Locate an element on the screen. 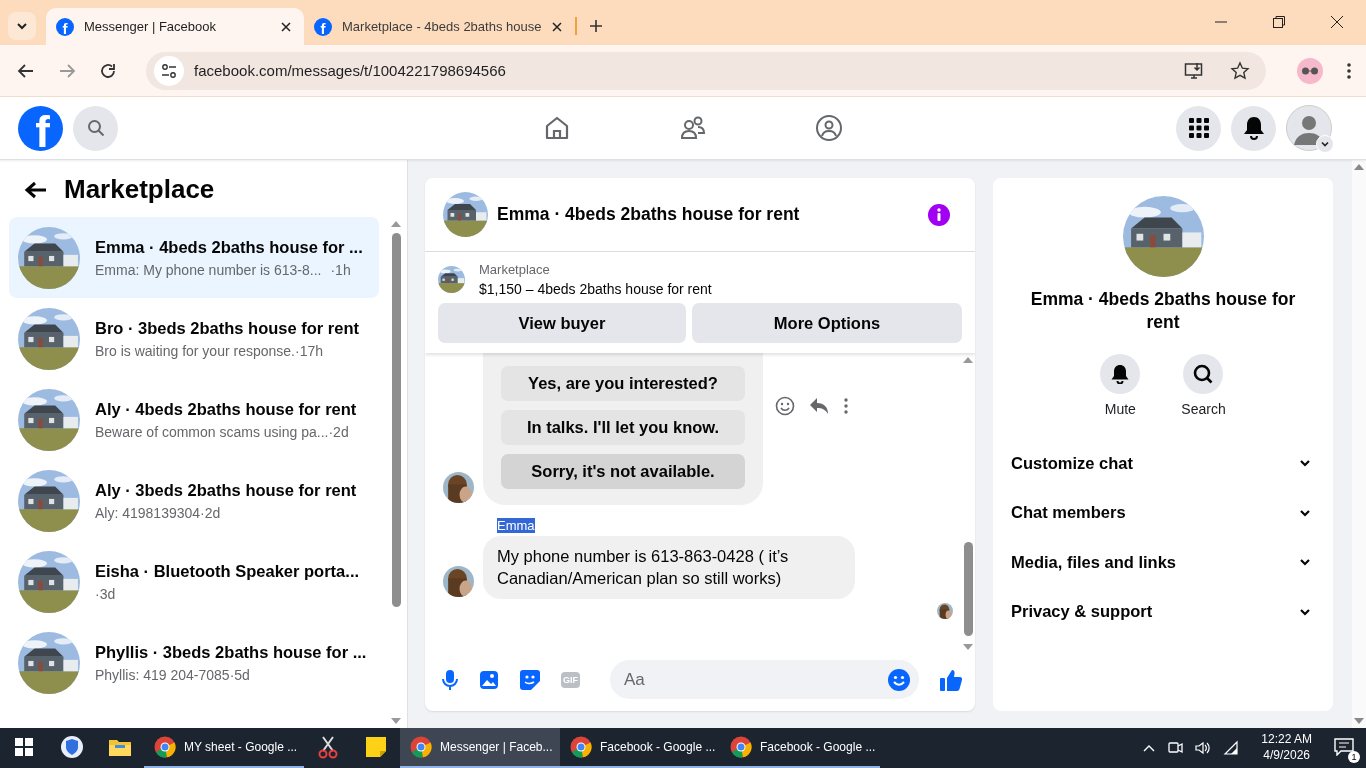 Image resolution: width=1366 pixels, height=768 pixels. chevron-down-icon is located at coordinates (1325, 144).